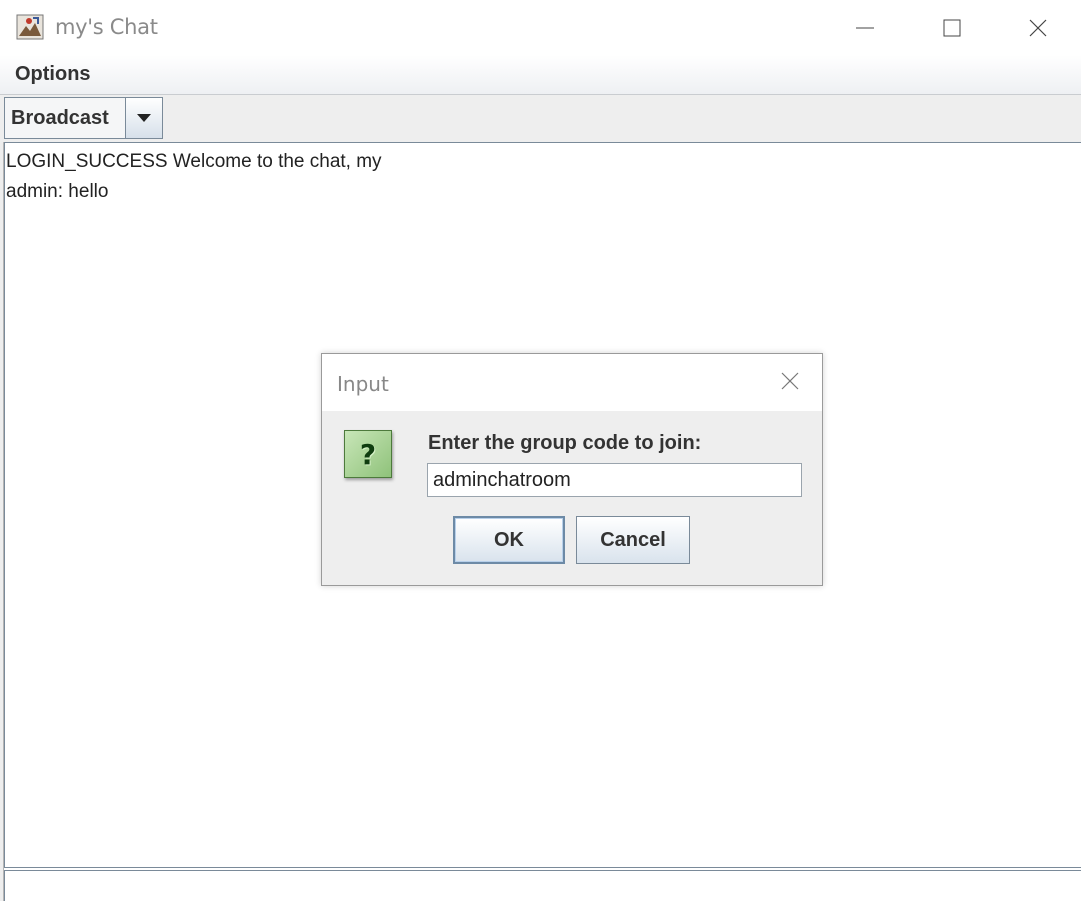 The height and width of the screenshot is (901, 1081). I want to click on cancel-button: Cancel, so click(633, 540).